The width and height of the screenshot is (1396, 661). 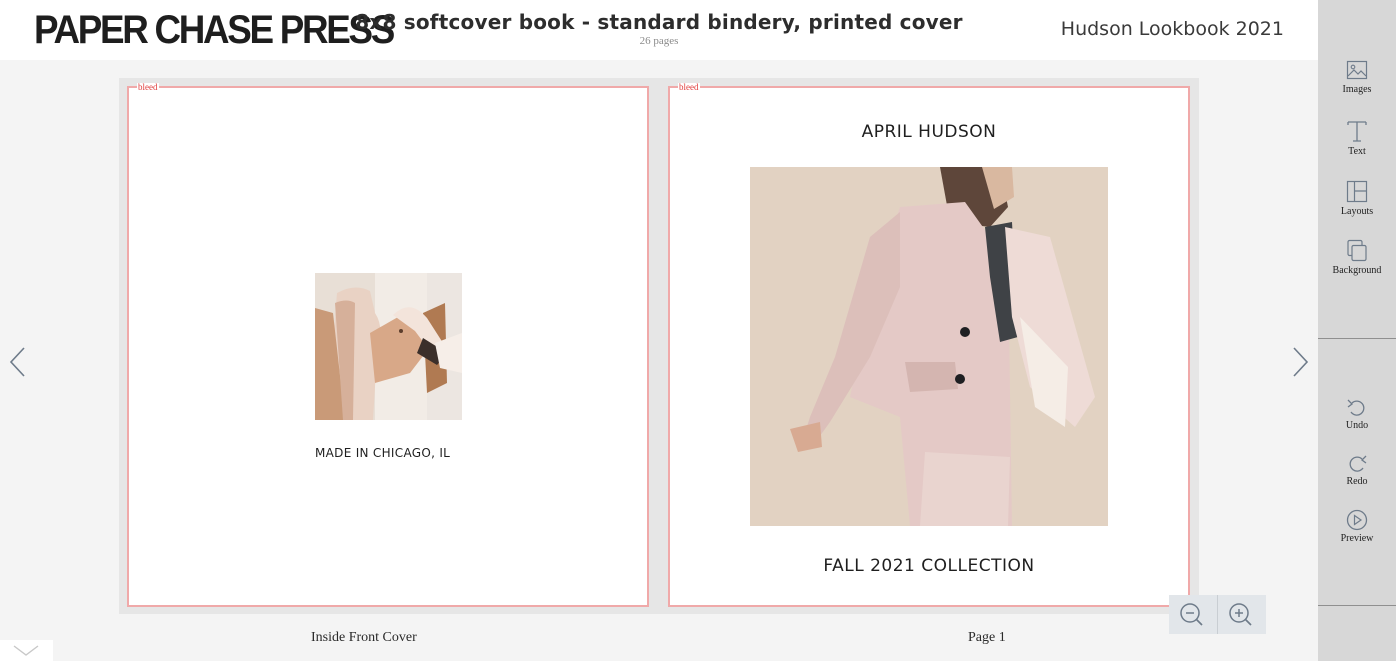 I want to click on left-page-label: Inside Front Cover, so click(x=364, y=637).